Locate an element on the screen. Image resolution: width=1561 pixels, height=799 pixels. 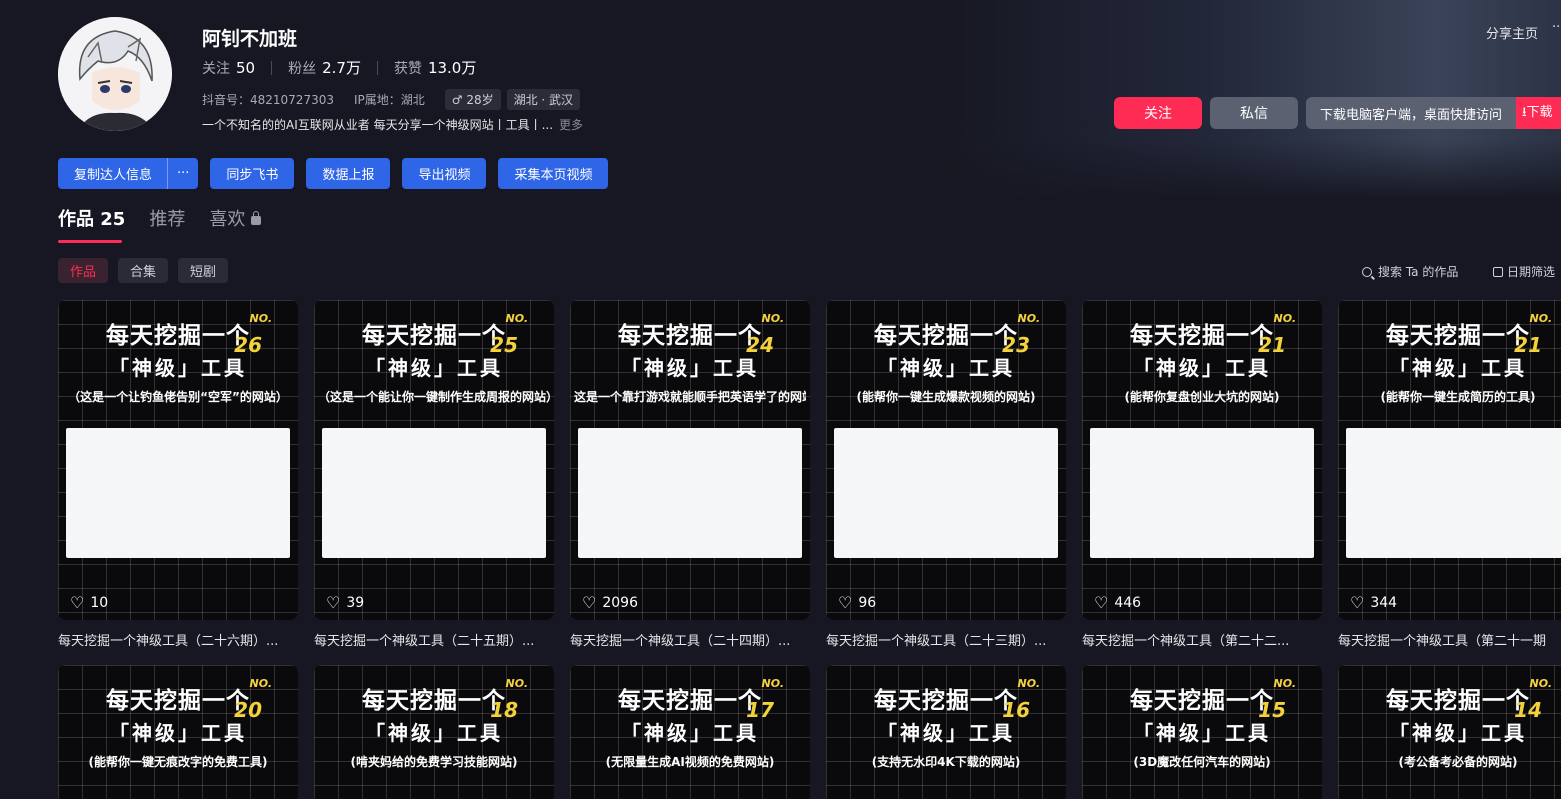
export-video-button: 导出视频 is located at coordinates (444, 173).